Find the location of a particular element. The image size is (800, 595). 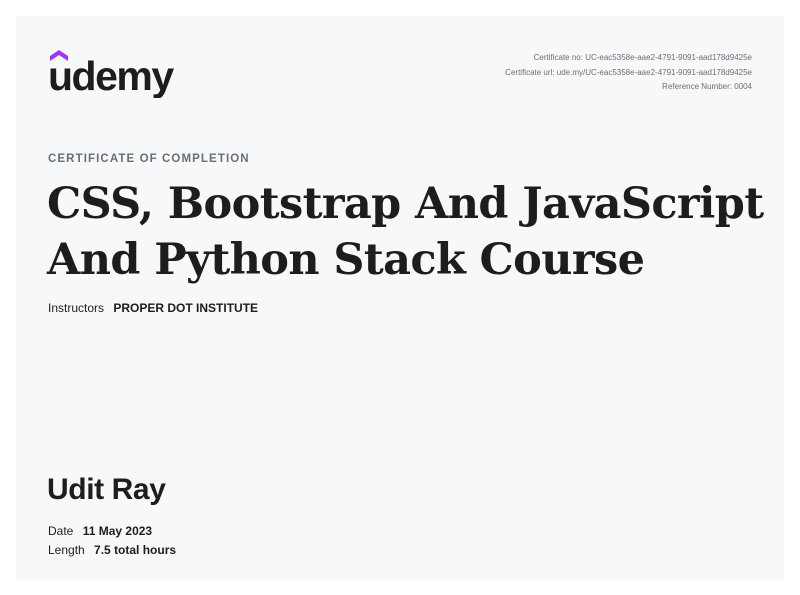

length-value: 7.5 total hours is located at coordinates (135, 550).